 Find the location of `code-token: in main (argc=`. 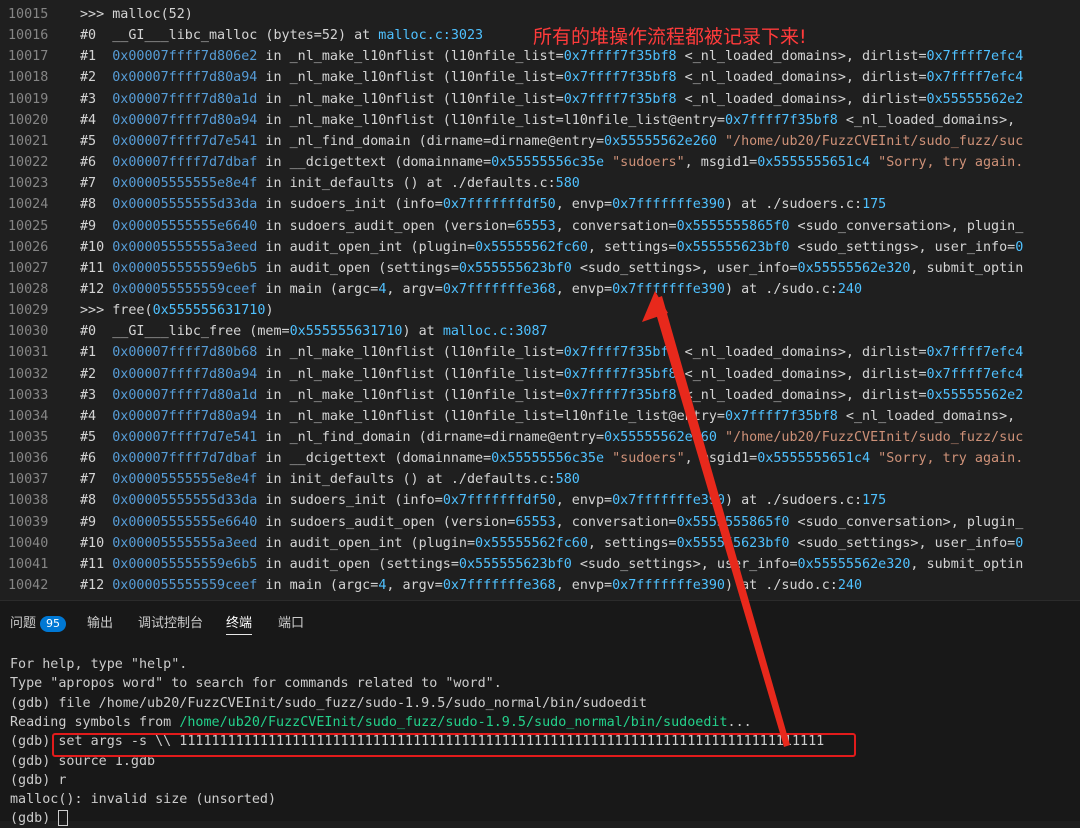

code-token: in main (argc= is located at coordinates (318, 586).